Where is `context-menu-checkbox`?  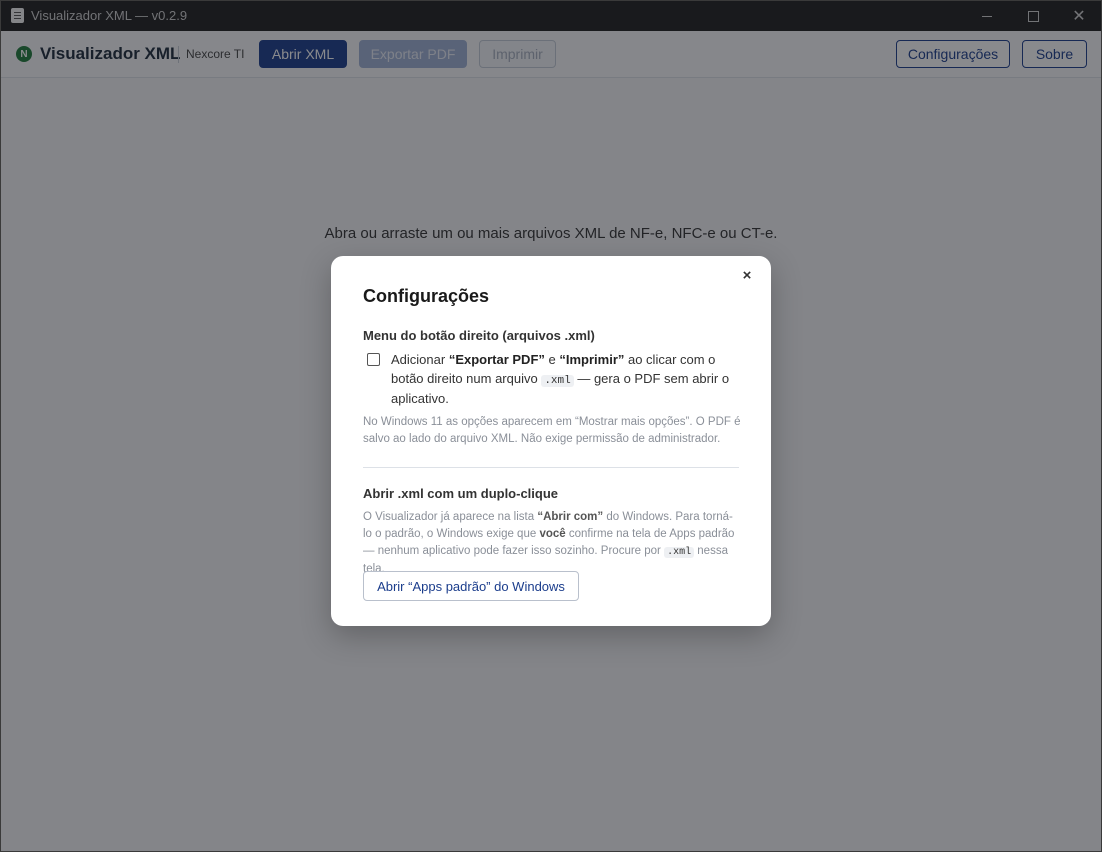
context-menu-checkbox is located at coordinates (373, 359).